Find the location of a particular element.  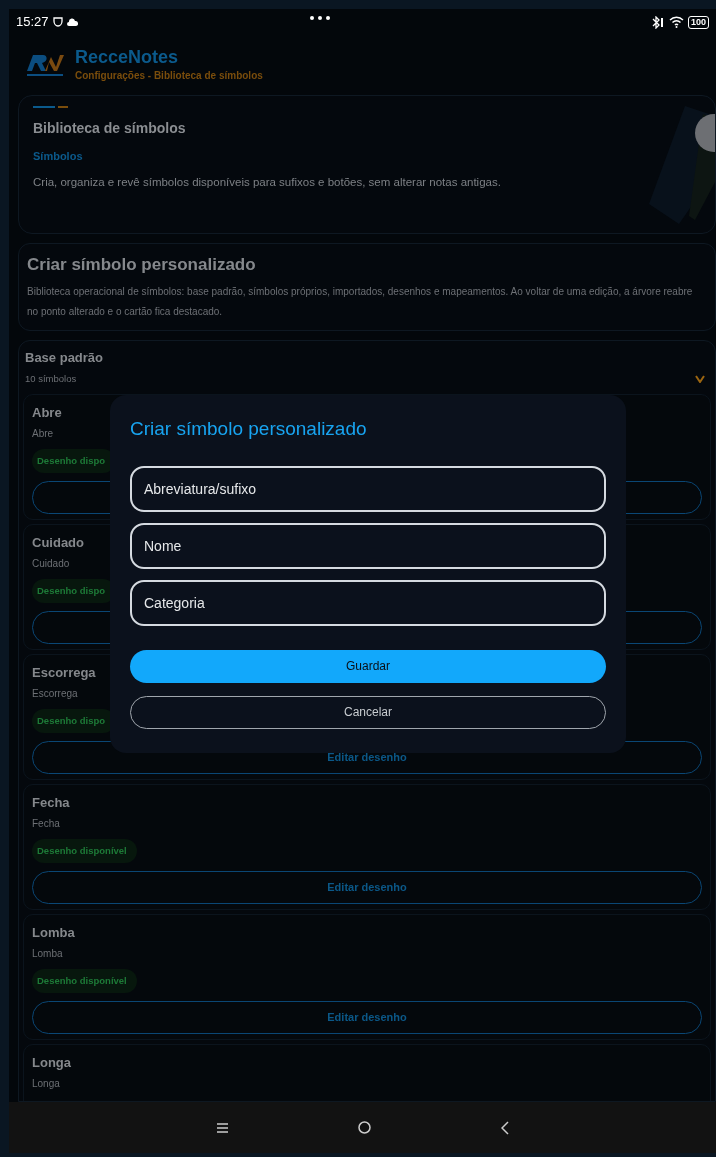

symbol-name: Escorrega is located at coordinates (64, 673).